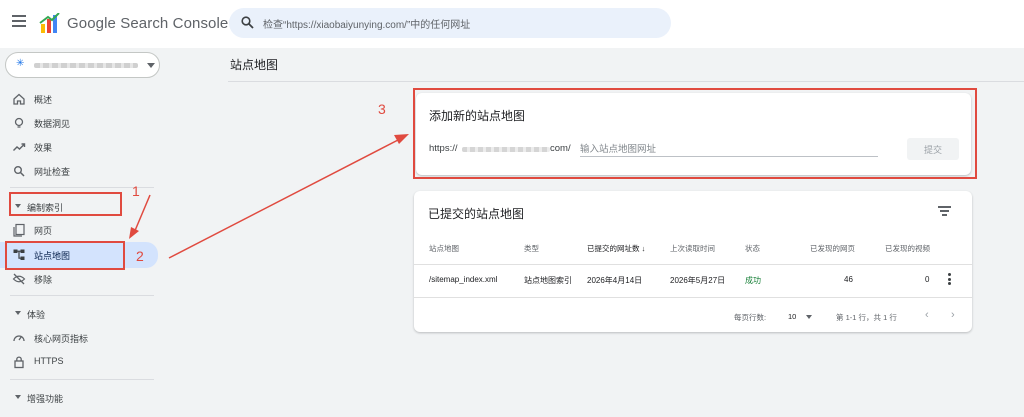  Describe the element at coordinates (444, 248) in the screenshot. I see `column-header: 站点地图` at that location.